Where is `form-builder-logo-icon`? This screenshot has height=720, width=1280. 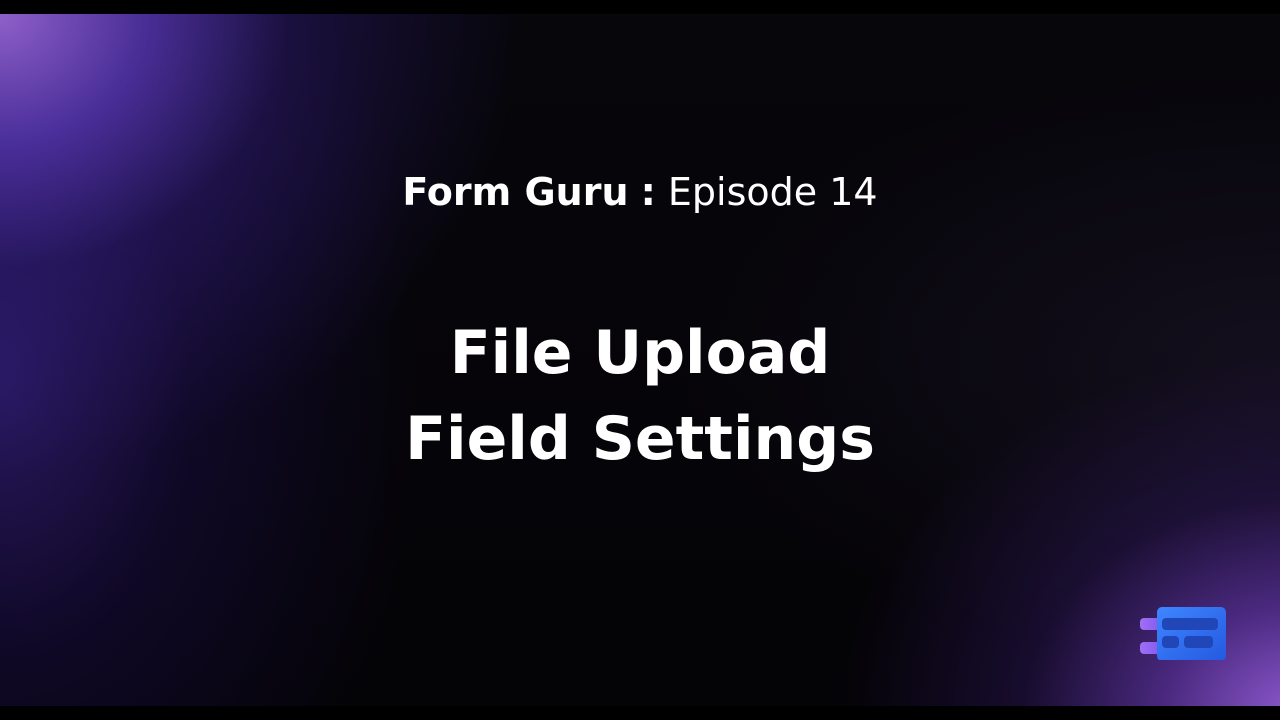 form-builder-logo-icon is located at coordinates (1183, 627).